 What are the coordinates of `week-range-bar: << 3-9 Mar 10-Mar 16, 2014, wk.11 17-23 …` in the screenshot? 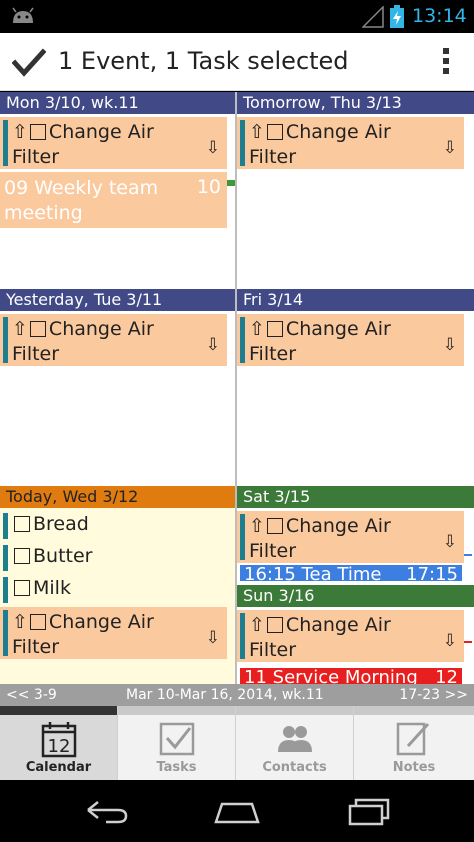 It's located at (237, 695).